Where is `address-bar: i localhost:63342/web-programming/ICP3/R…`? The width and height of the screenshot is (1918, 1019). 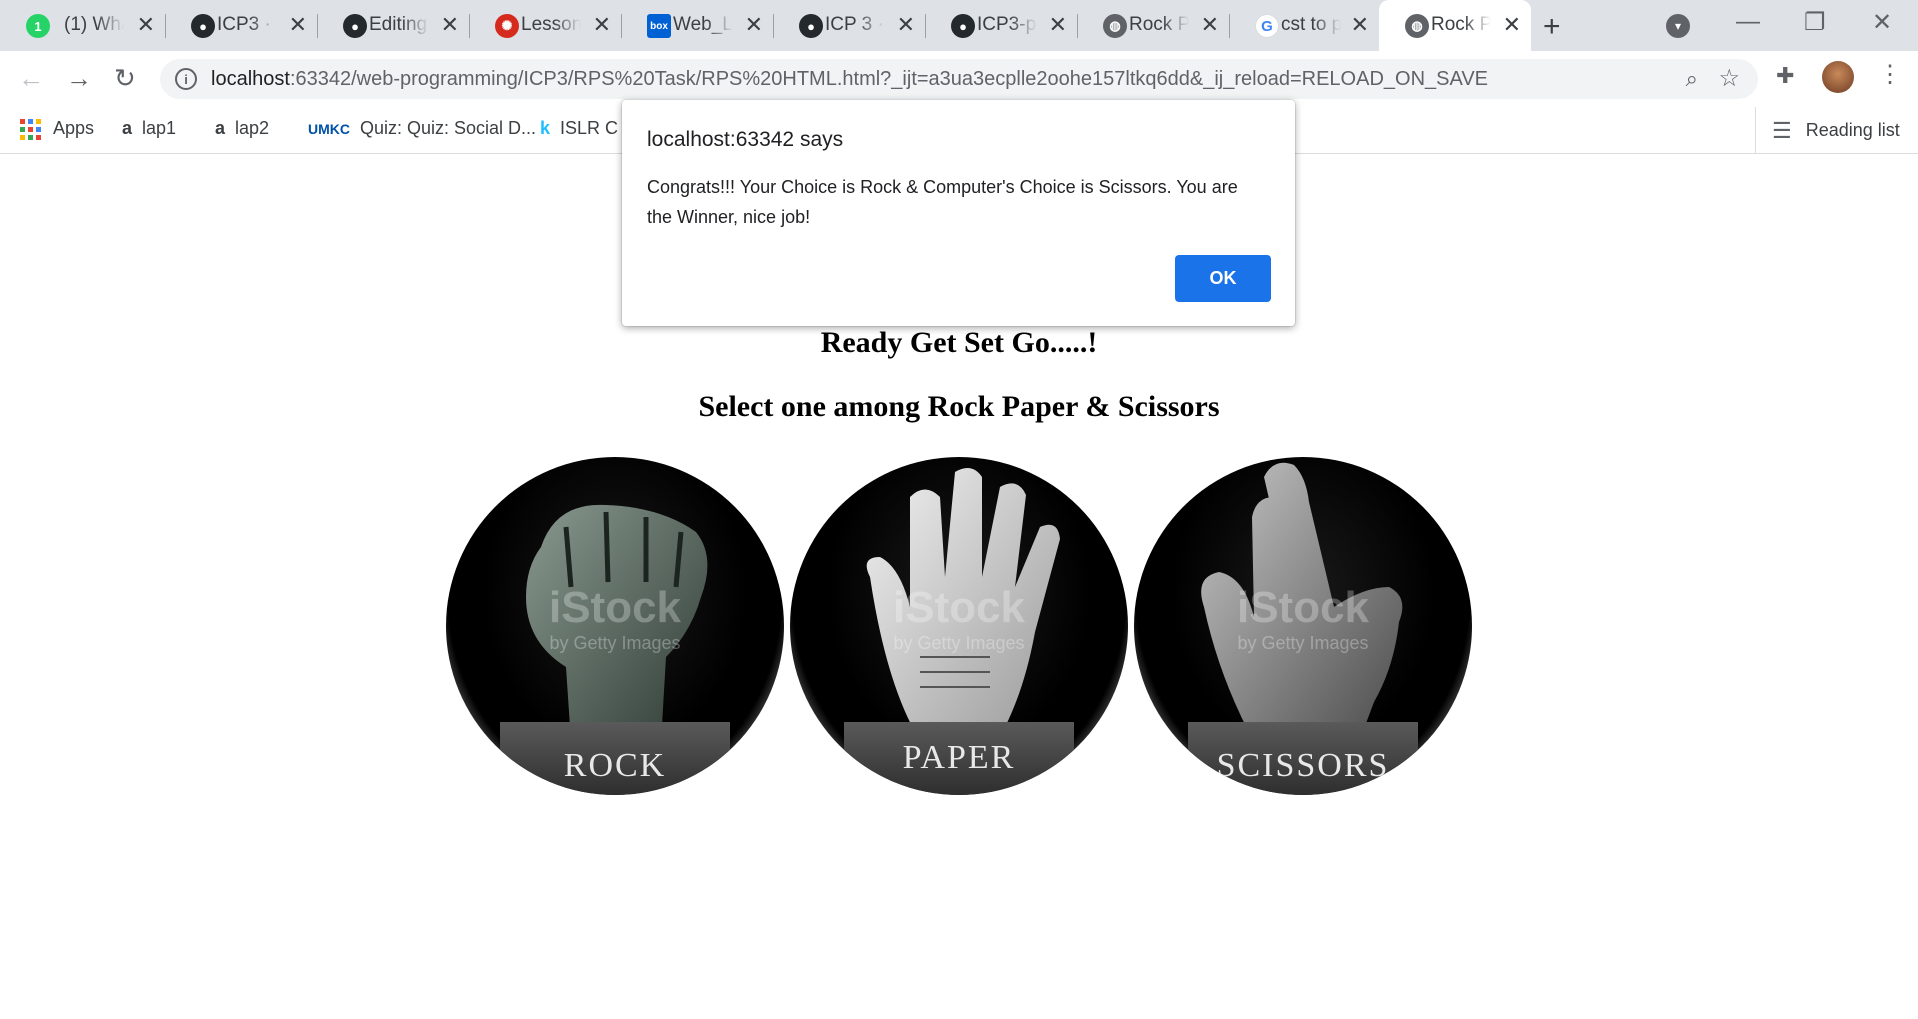
address-bar: i localhost:63342/web-programming/ICP3/R… is located at coordinates (959, 79).